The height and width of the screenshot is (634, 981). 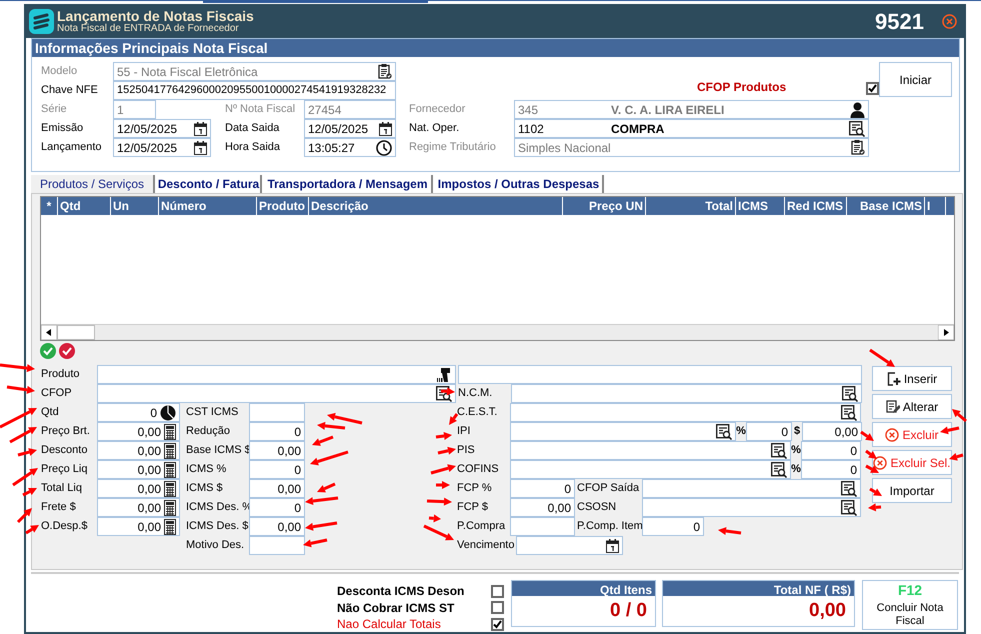 What do you see at coordinates (254, 90) in the screenshot?
I see `input-field: 15250417764296000209550010000274541919328232` at bounding box center [254, 90].